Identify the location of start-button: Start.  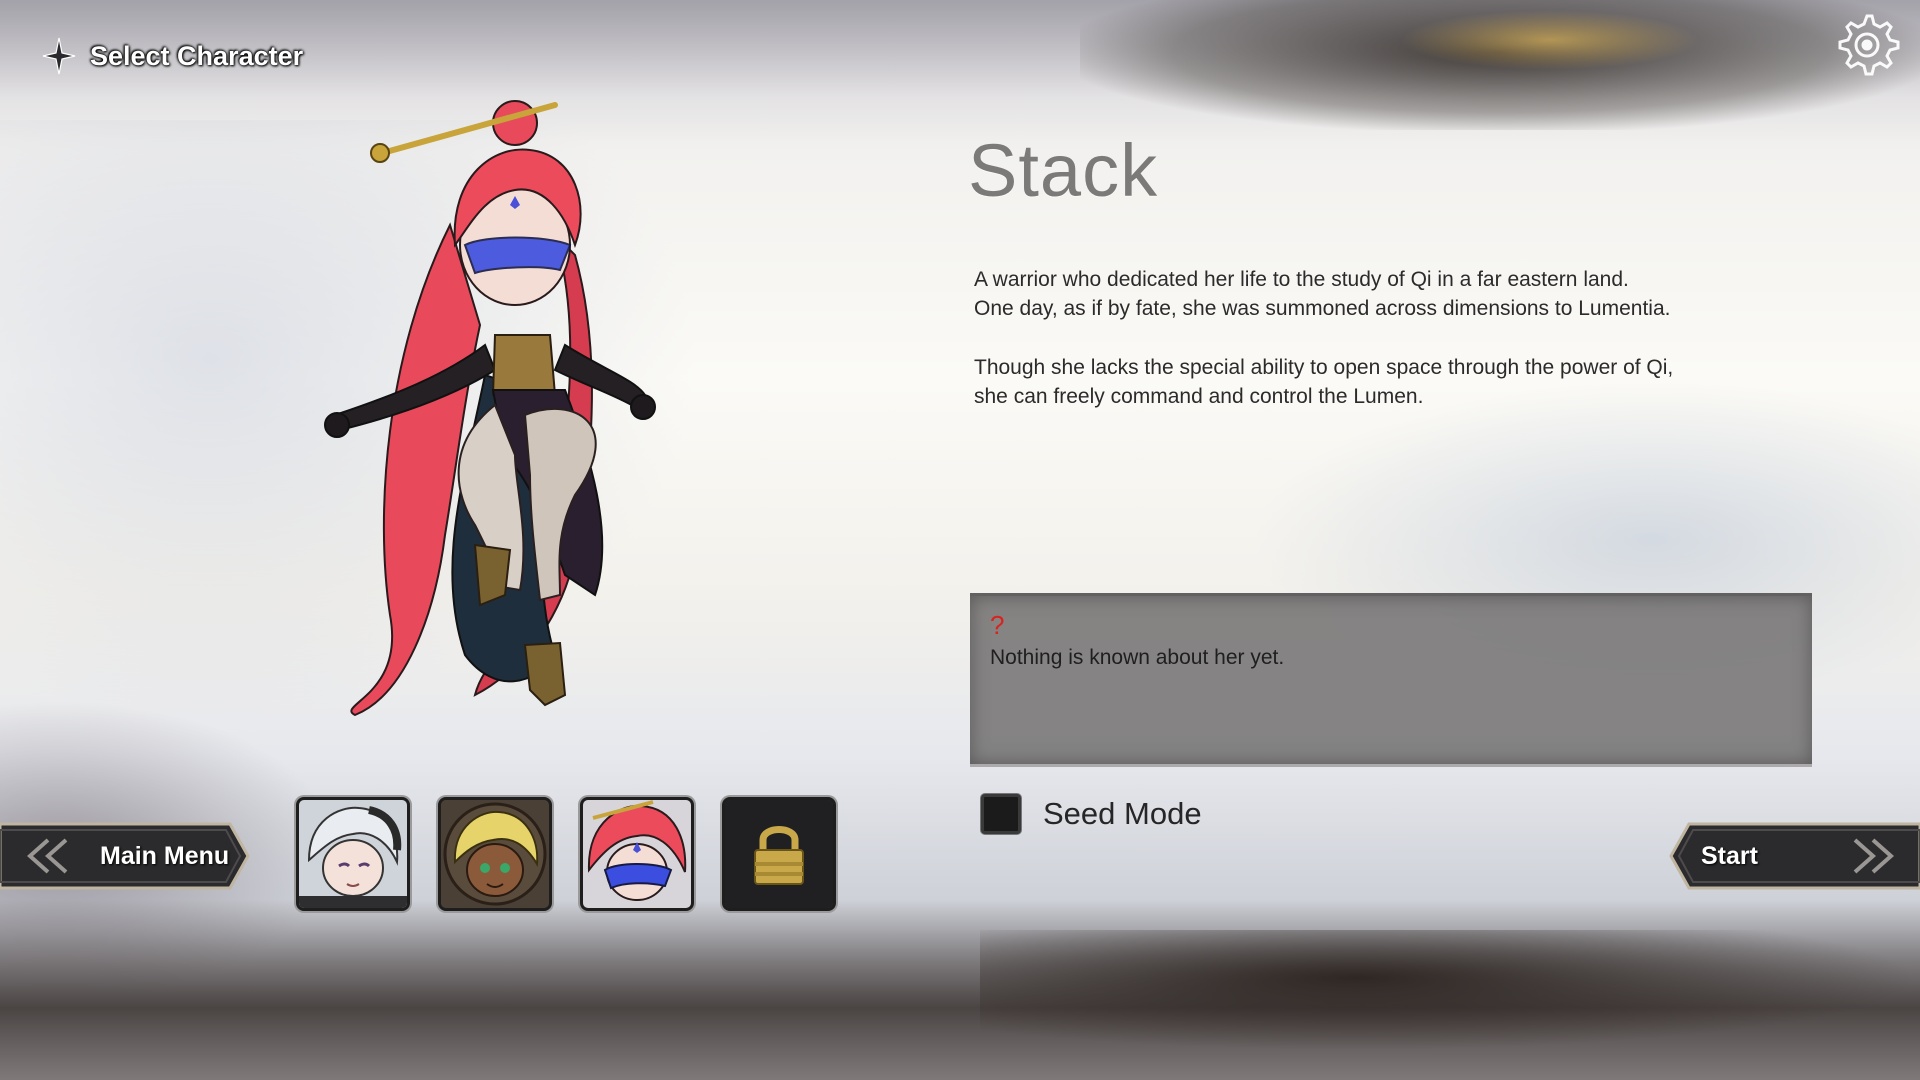
(1793, 856).